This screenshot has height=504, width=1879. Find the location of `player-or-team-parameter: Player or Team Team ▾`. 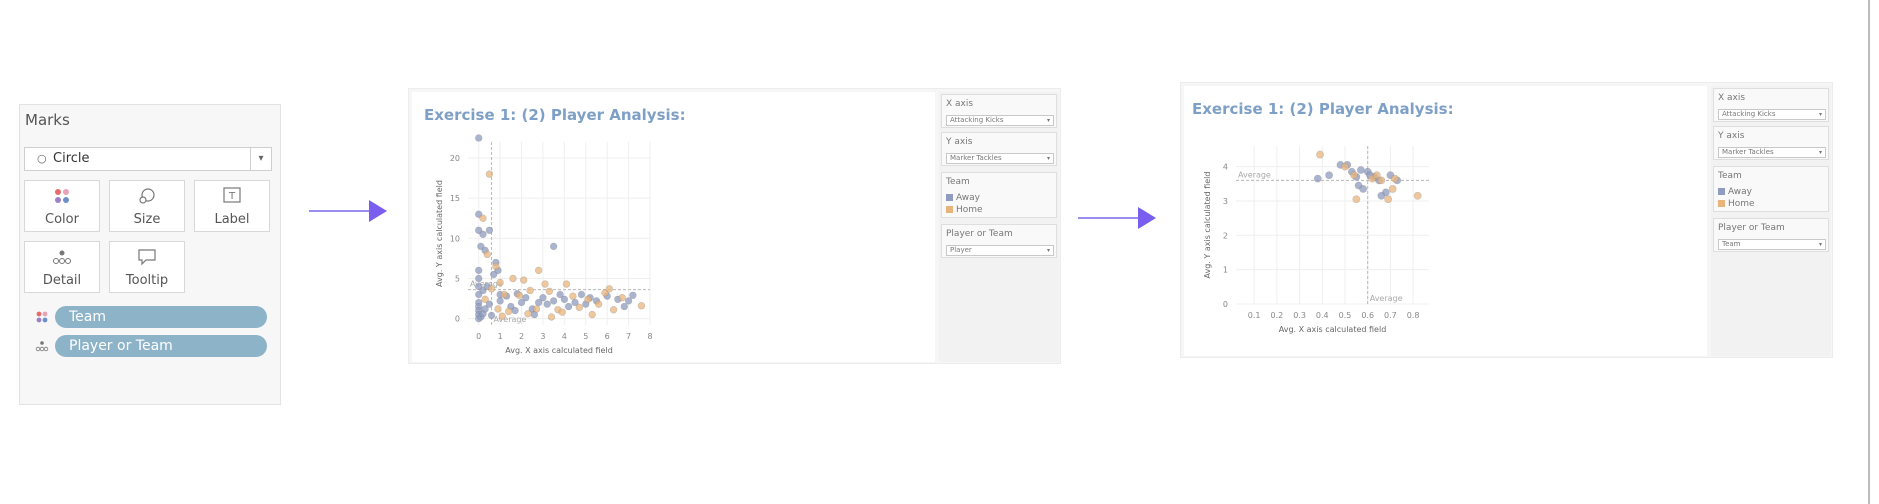

player-or-team-parameter: Player or Team Team ▾ is located at coordinates (1771, 235).